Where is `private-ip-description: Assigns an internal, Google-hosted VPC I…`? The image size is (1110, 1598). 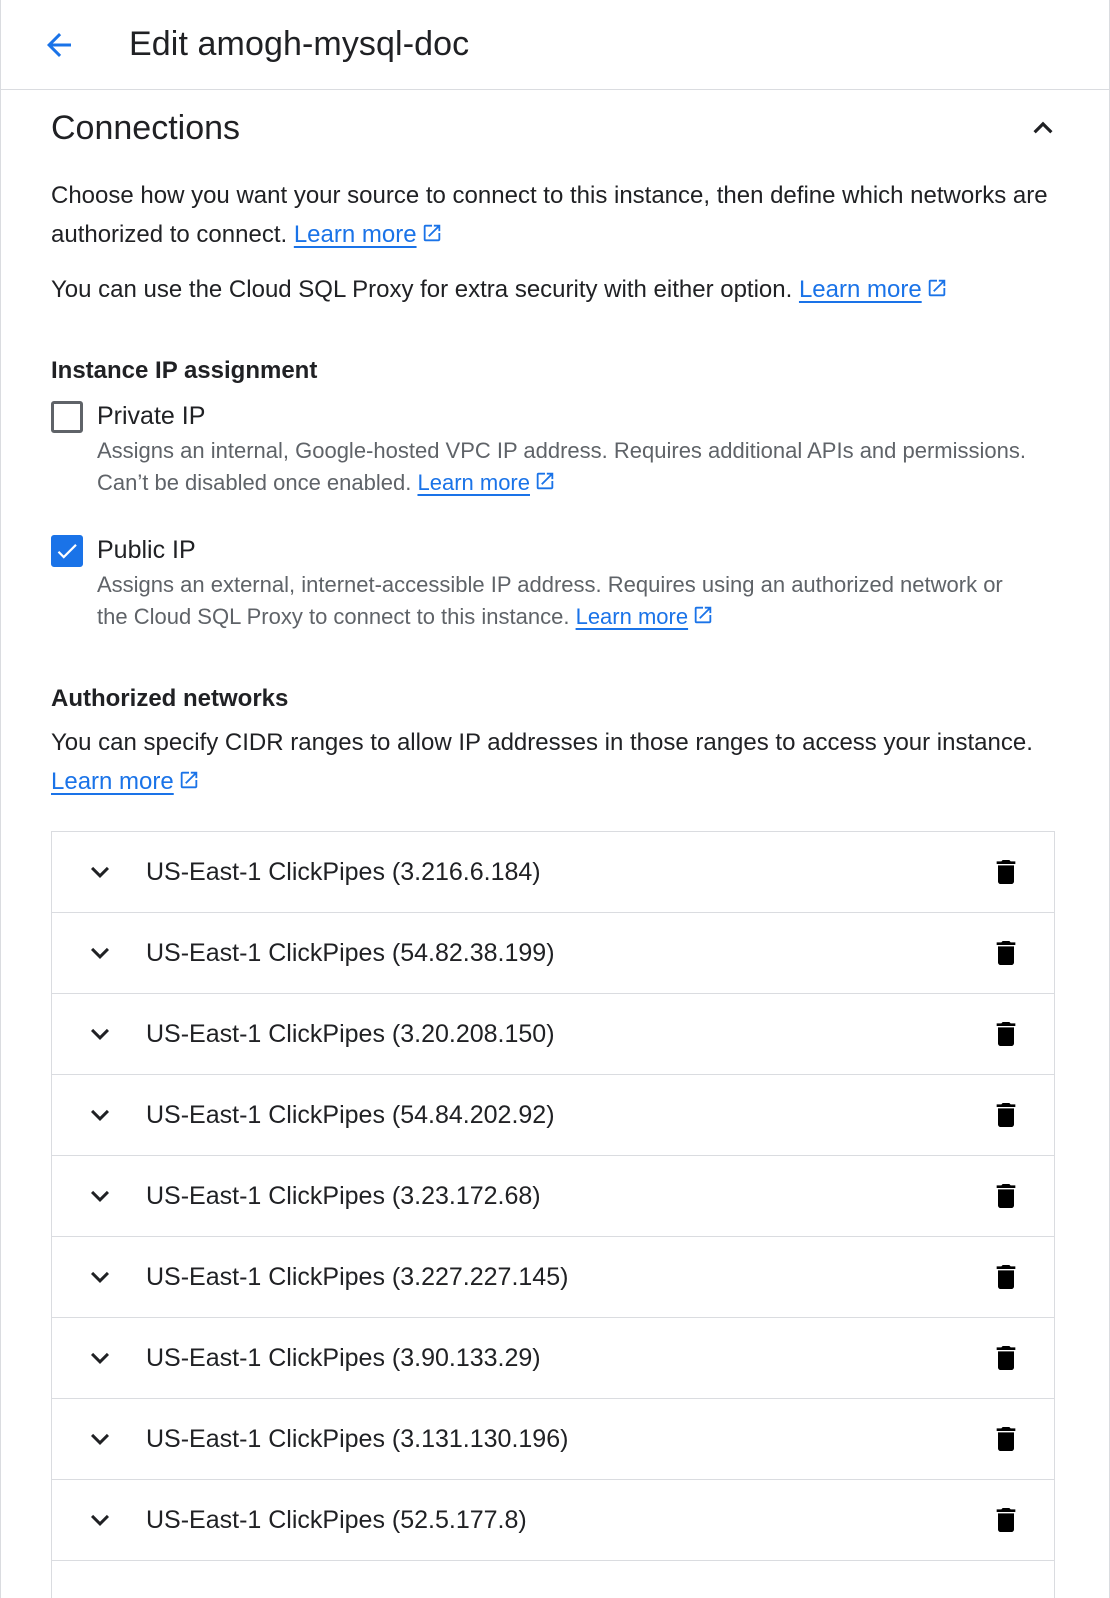
private-ip-description: Assigns an internal, Google-hosted VPC I… is located at coordinates (567, 467).